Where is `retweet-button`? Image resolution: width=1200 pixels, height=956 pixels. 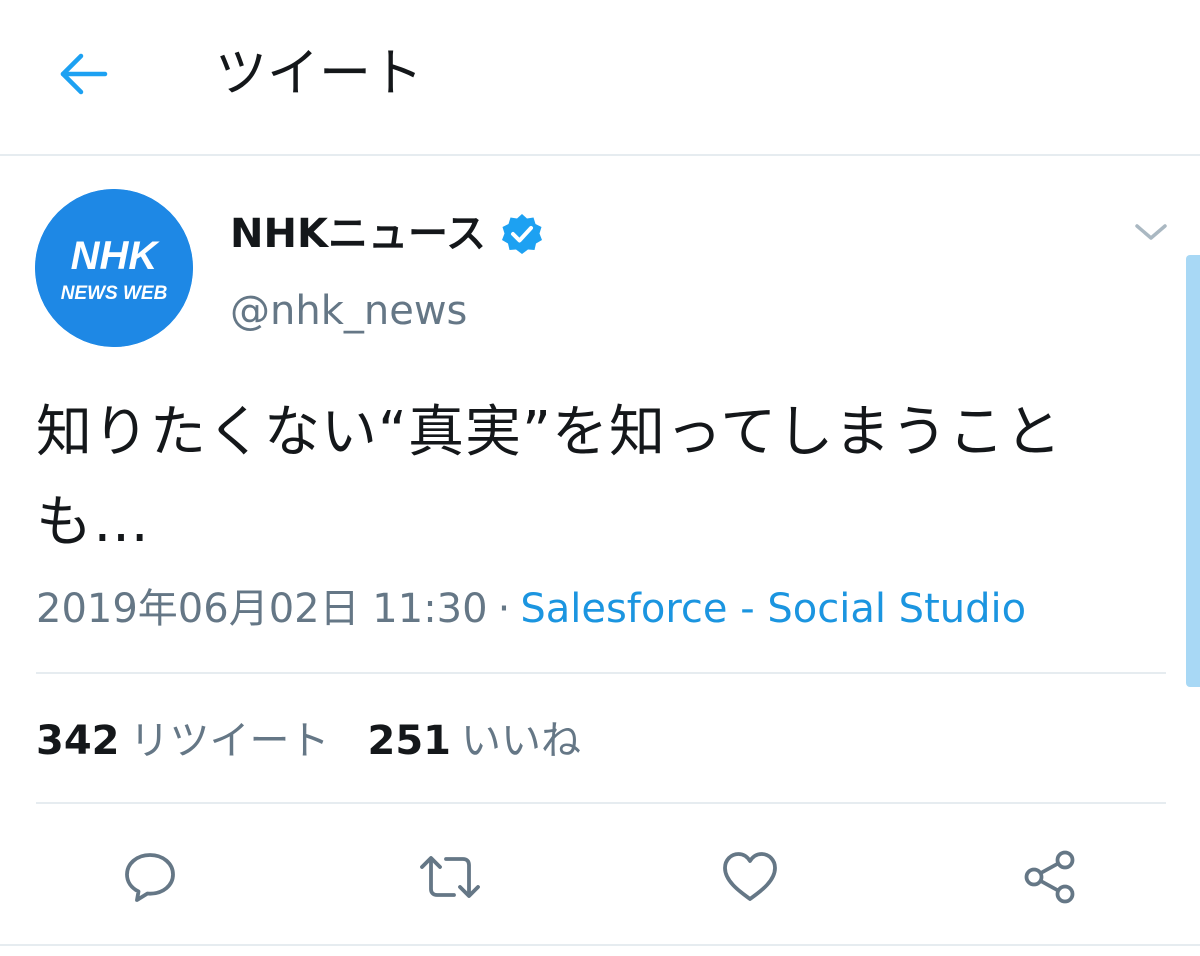
retweet-button is located at coordinates (450, 877).